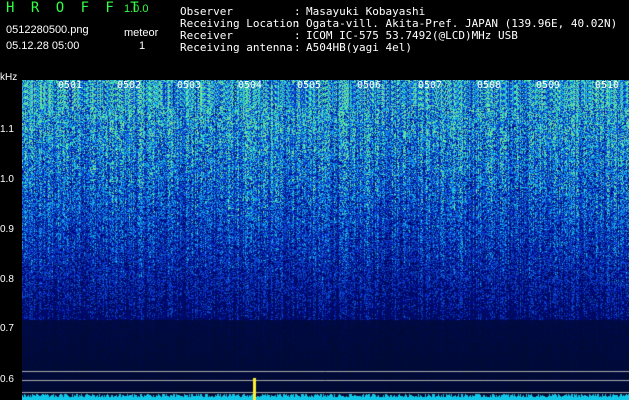  Describe the element at coordinates (129, 85) in the screenshot. I see `time-tick-0502: 0502` at that location.